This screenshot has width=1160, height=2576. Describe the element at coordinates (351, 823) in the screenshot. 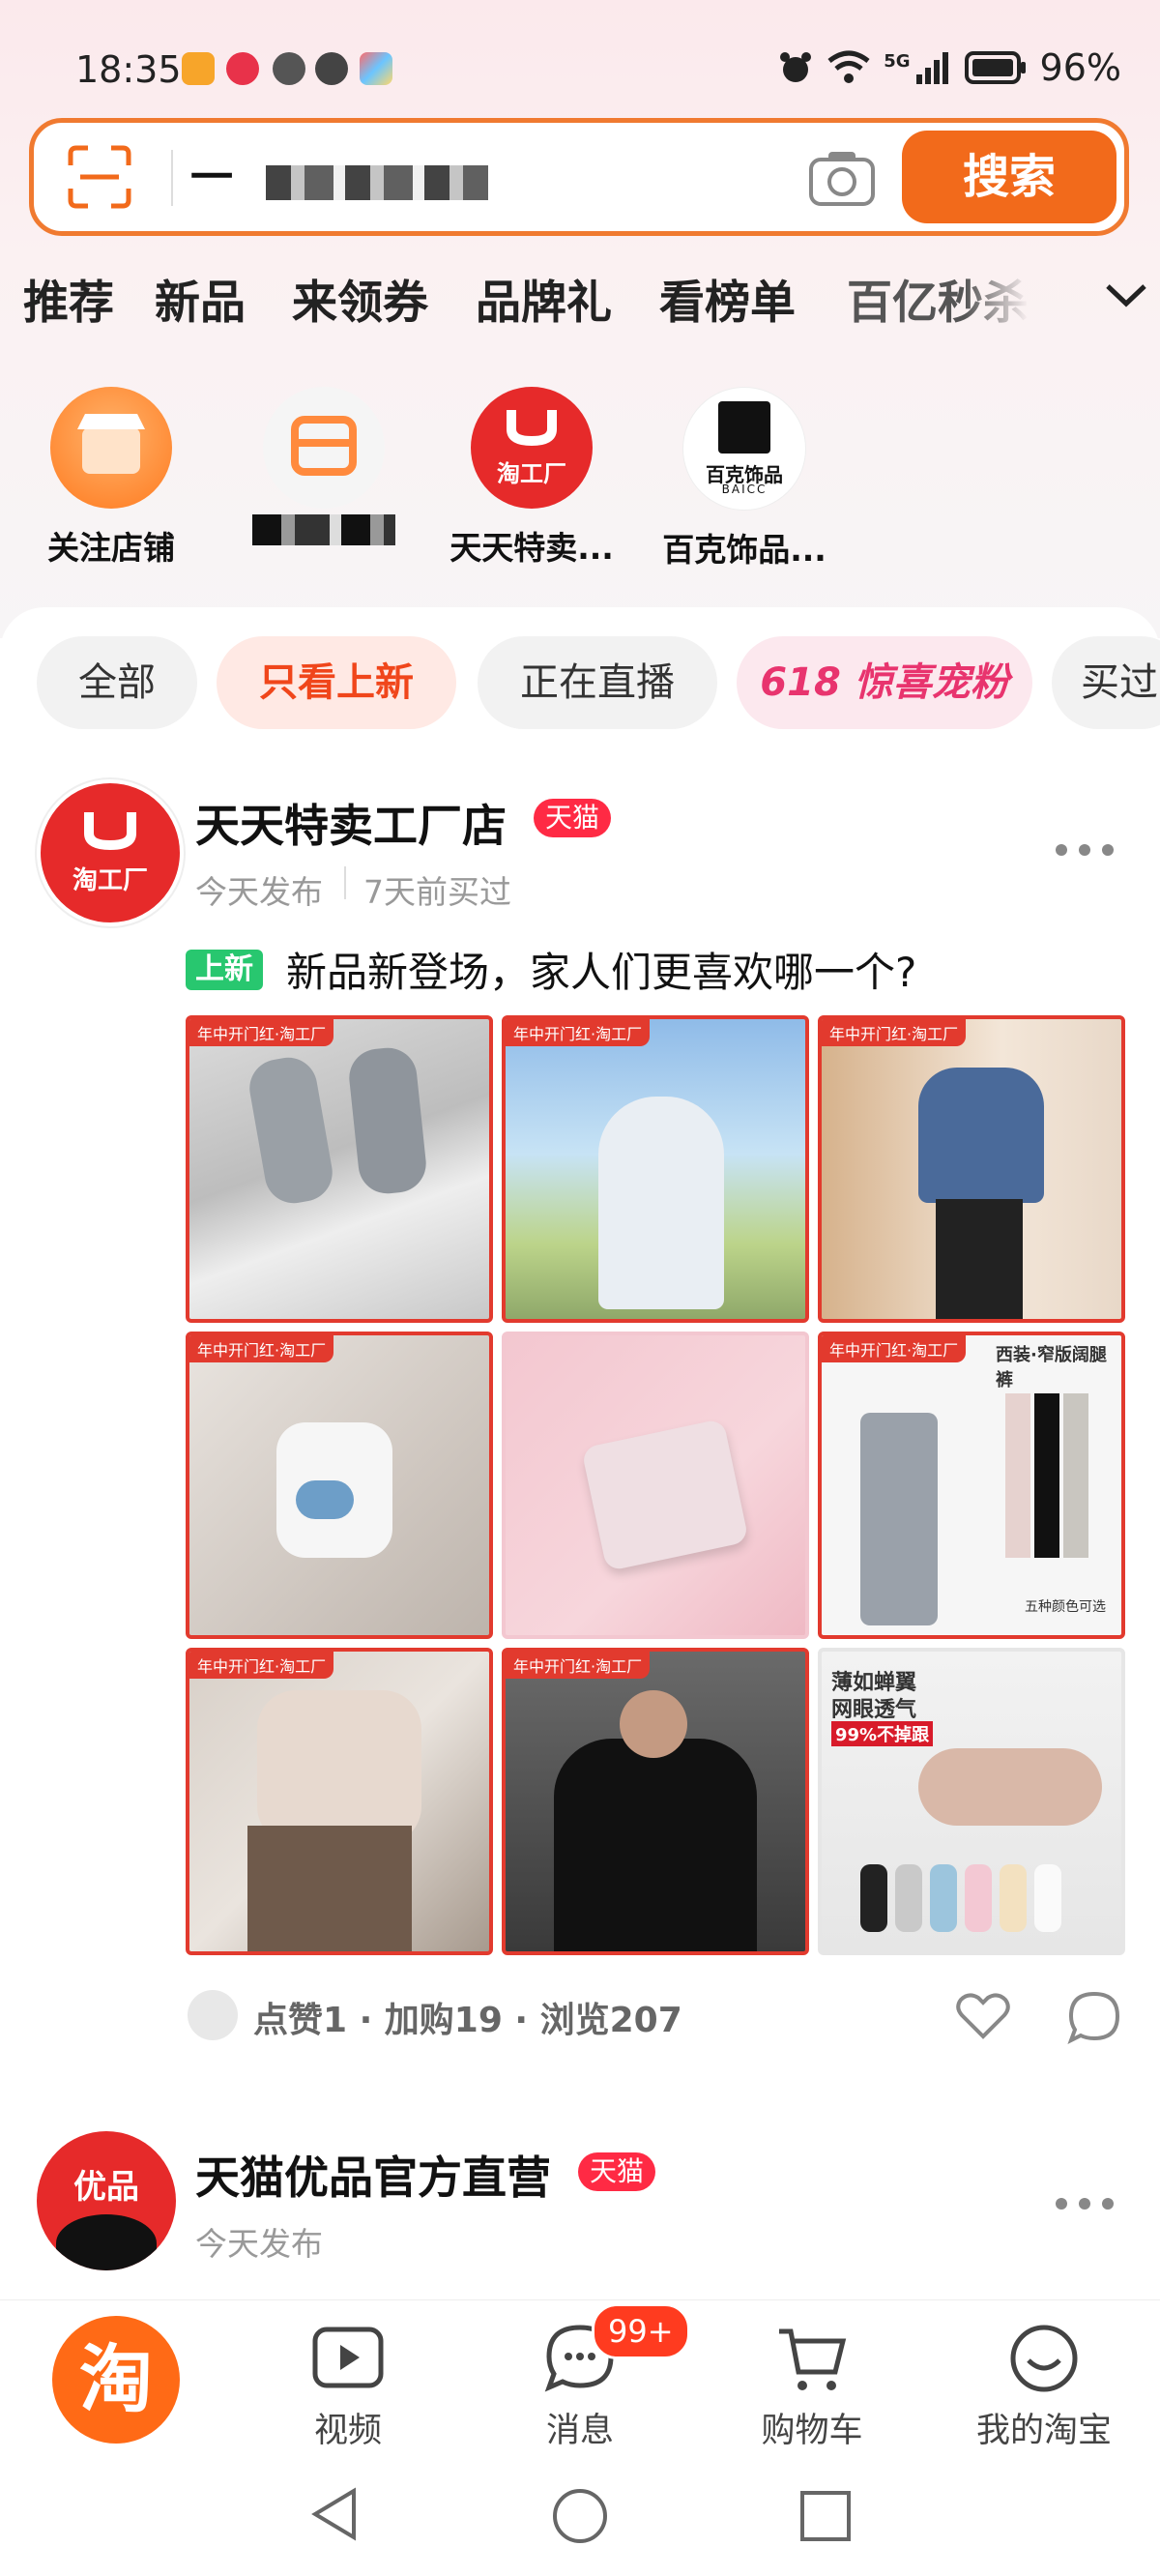

I see `post-store-name: 天天特卖工厂店` at that location.